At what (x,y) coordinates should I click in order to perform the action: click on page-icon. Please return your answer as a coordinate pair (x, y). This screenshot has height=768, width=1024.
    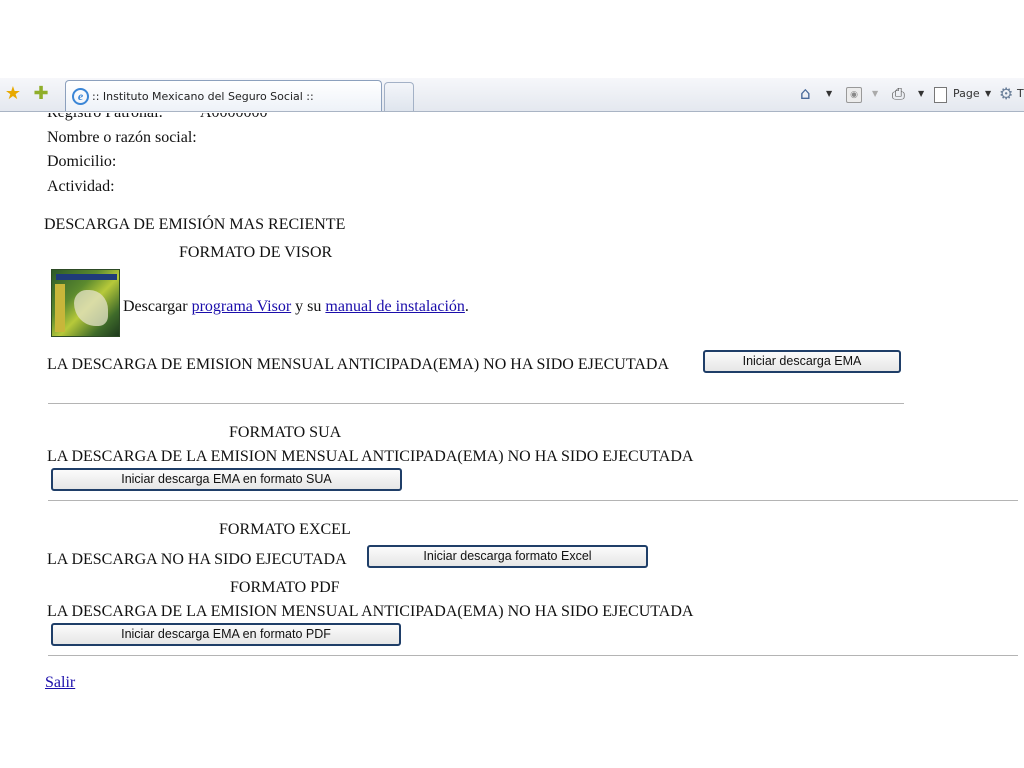
    Looking at the image, I should click on (940, 95).